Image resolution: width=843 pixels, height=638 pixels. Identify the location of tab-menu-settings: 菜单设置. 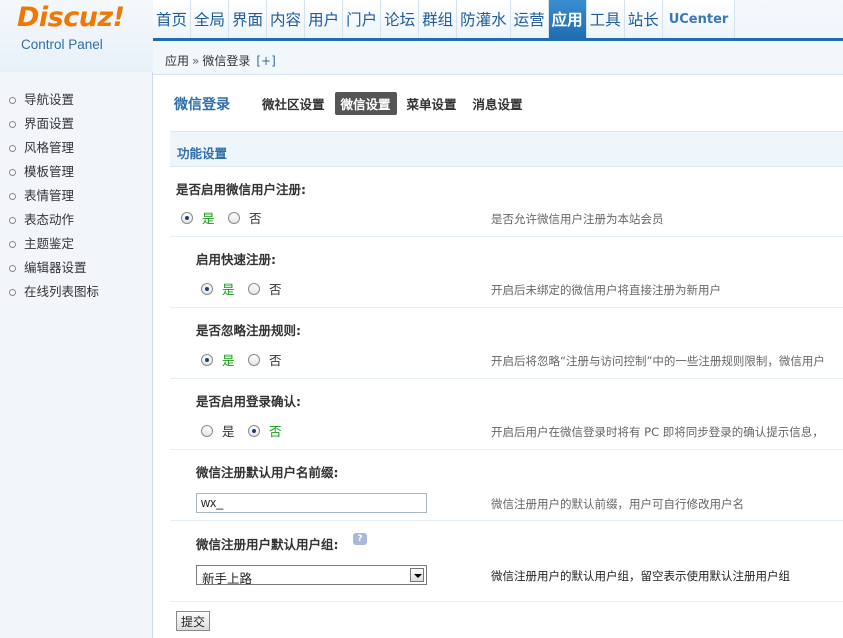
(432, 103).